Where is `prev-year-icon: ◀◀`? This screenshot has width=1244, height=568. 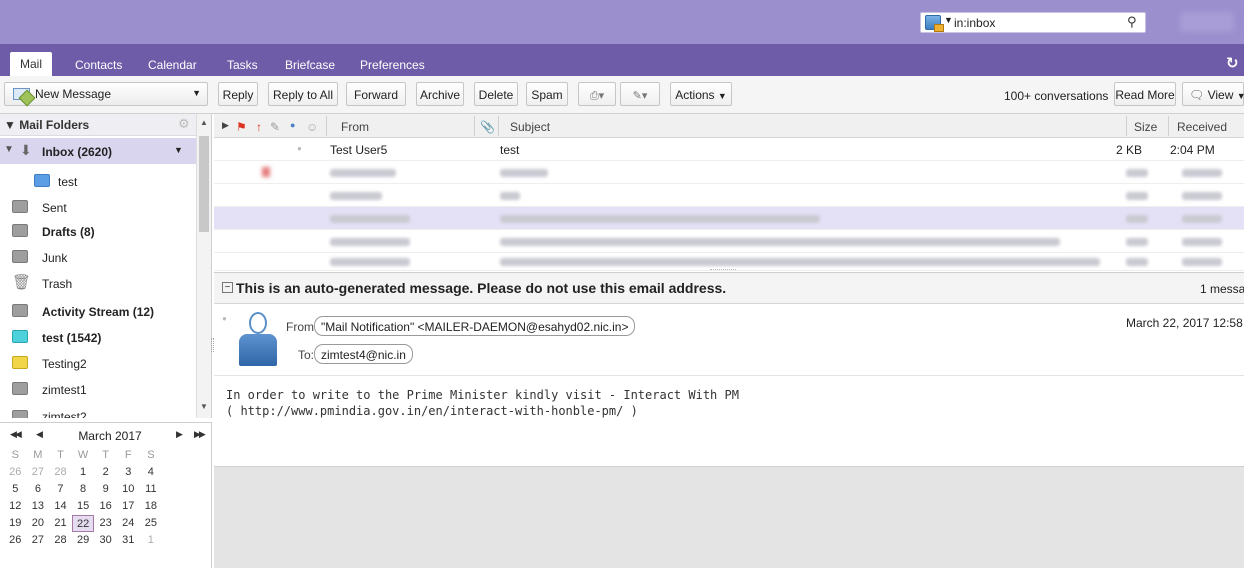 prev-year-icon: ◀◀ is located at coordinates (16, 434).